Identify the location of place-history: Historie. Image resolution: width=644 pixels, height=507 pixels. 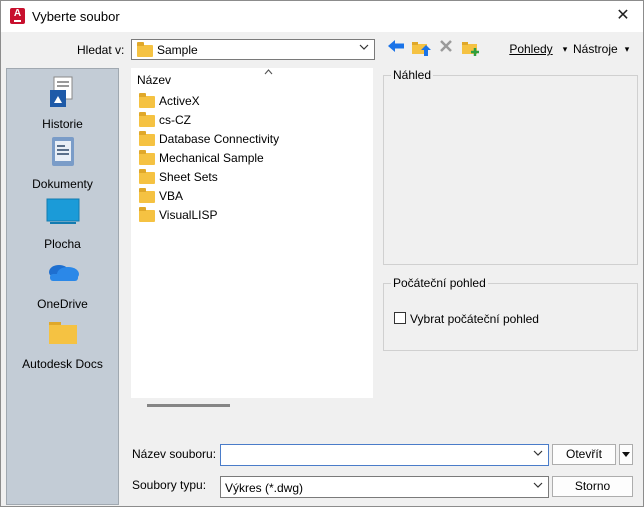
(62, 103).